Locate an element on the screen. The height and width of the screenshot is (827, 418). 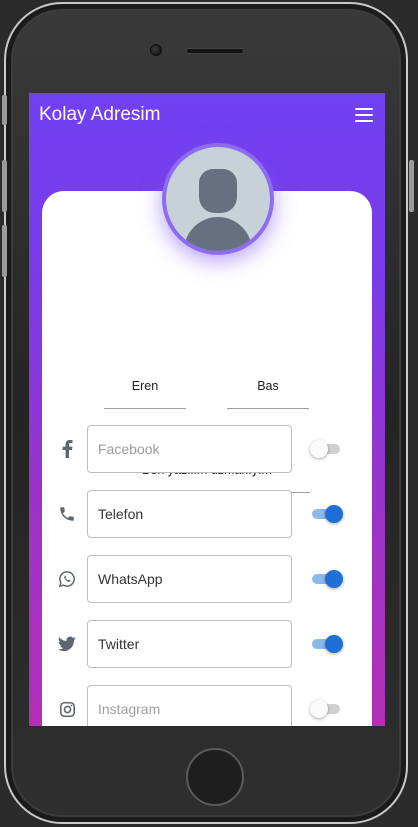
volume-up-button is located at coordinates (4, 186).